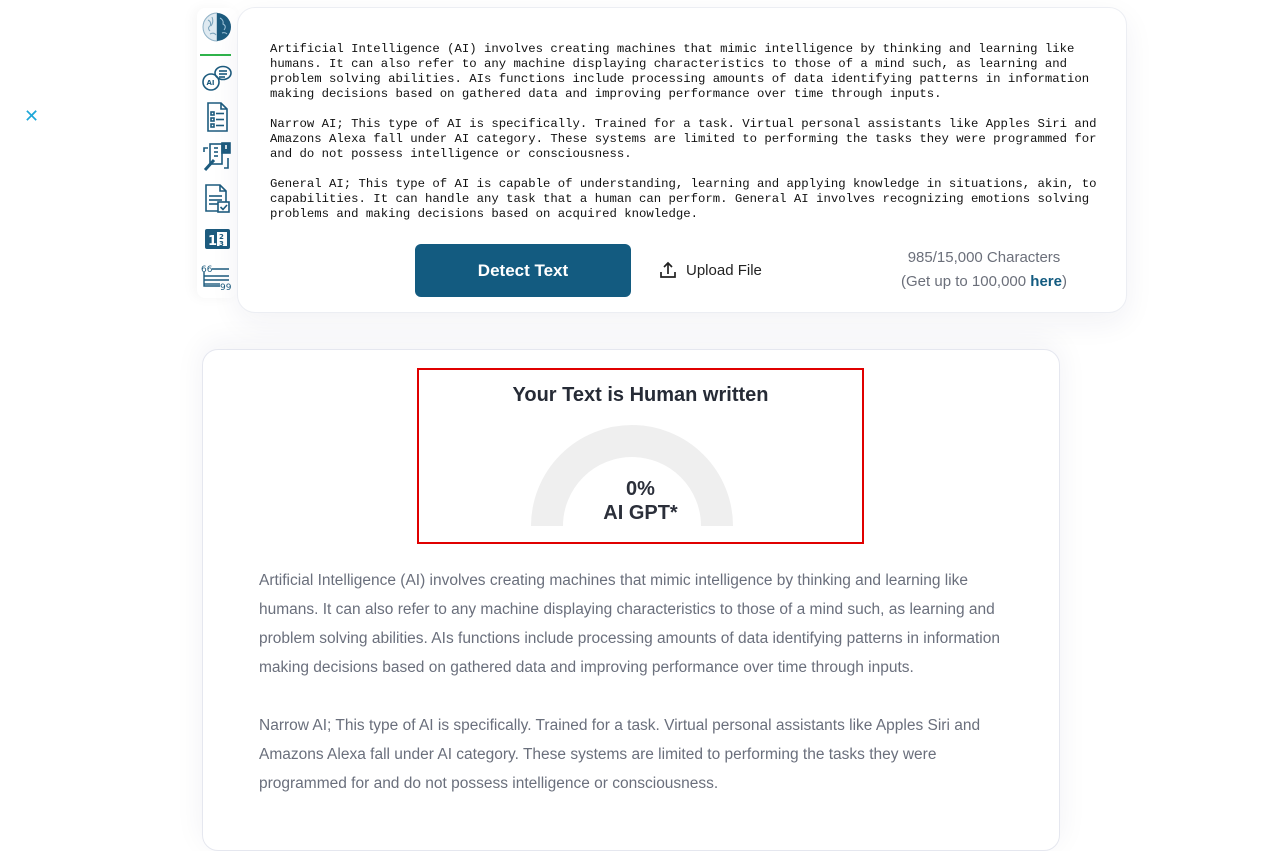 The image size is (1274, 851). Describe the element at coordinates (215, 55) in the screenshot. I see `active-indicator` at that location.